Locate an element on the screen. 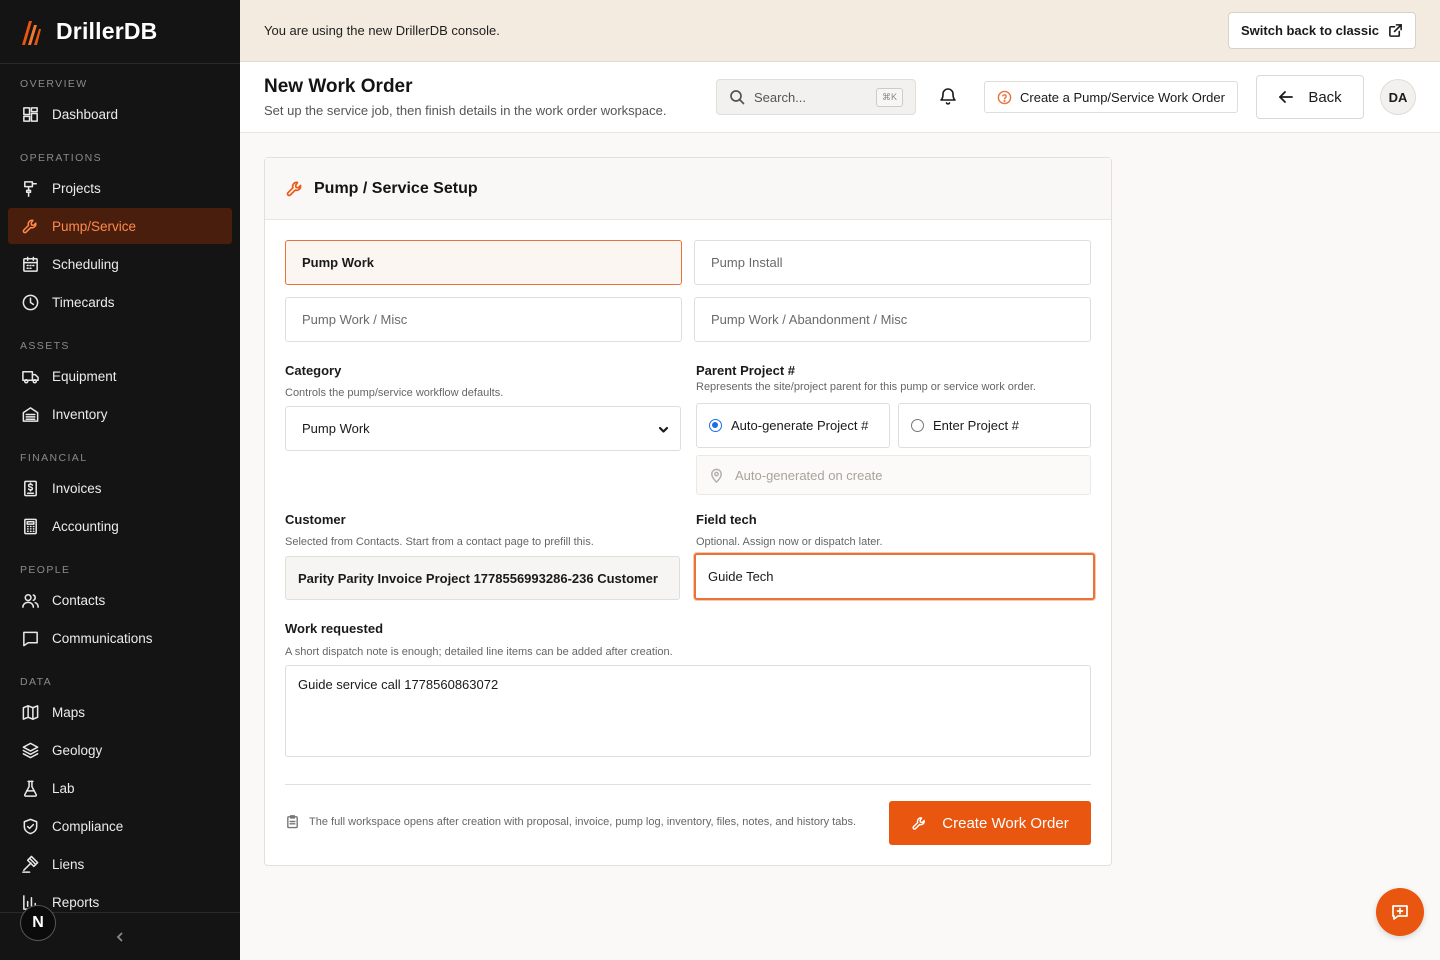  create-pump-work-order-button: Create a Pump/Service Work Order is located at coordinates (1111, 97).